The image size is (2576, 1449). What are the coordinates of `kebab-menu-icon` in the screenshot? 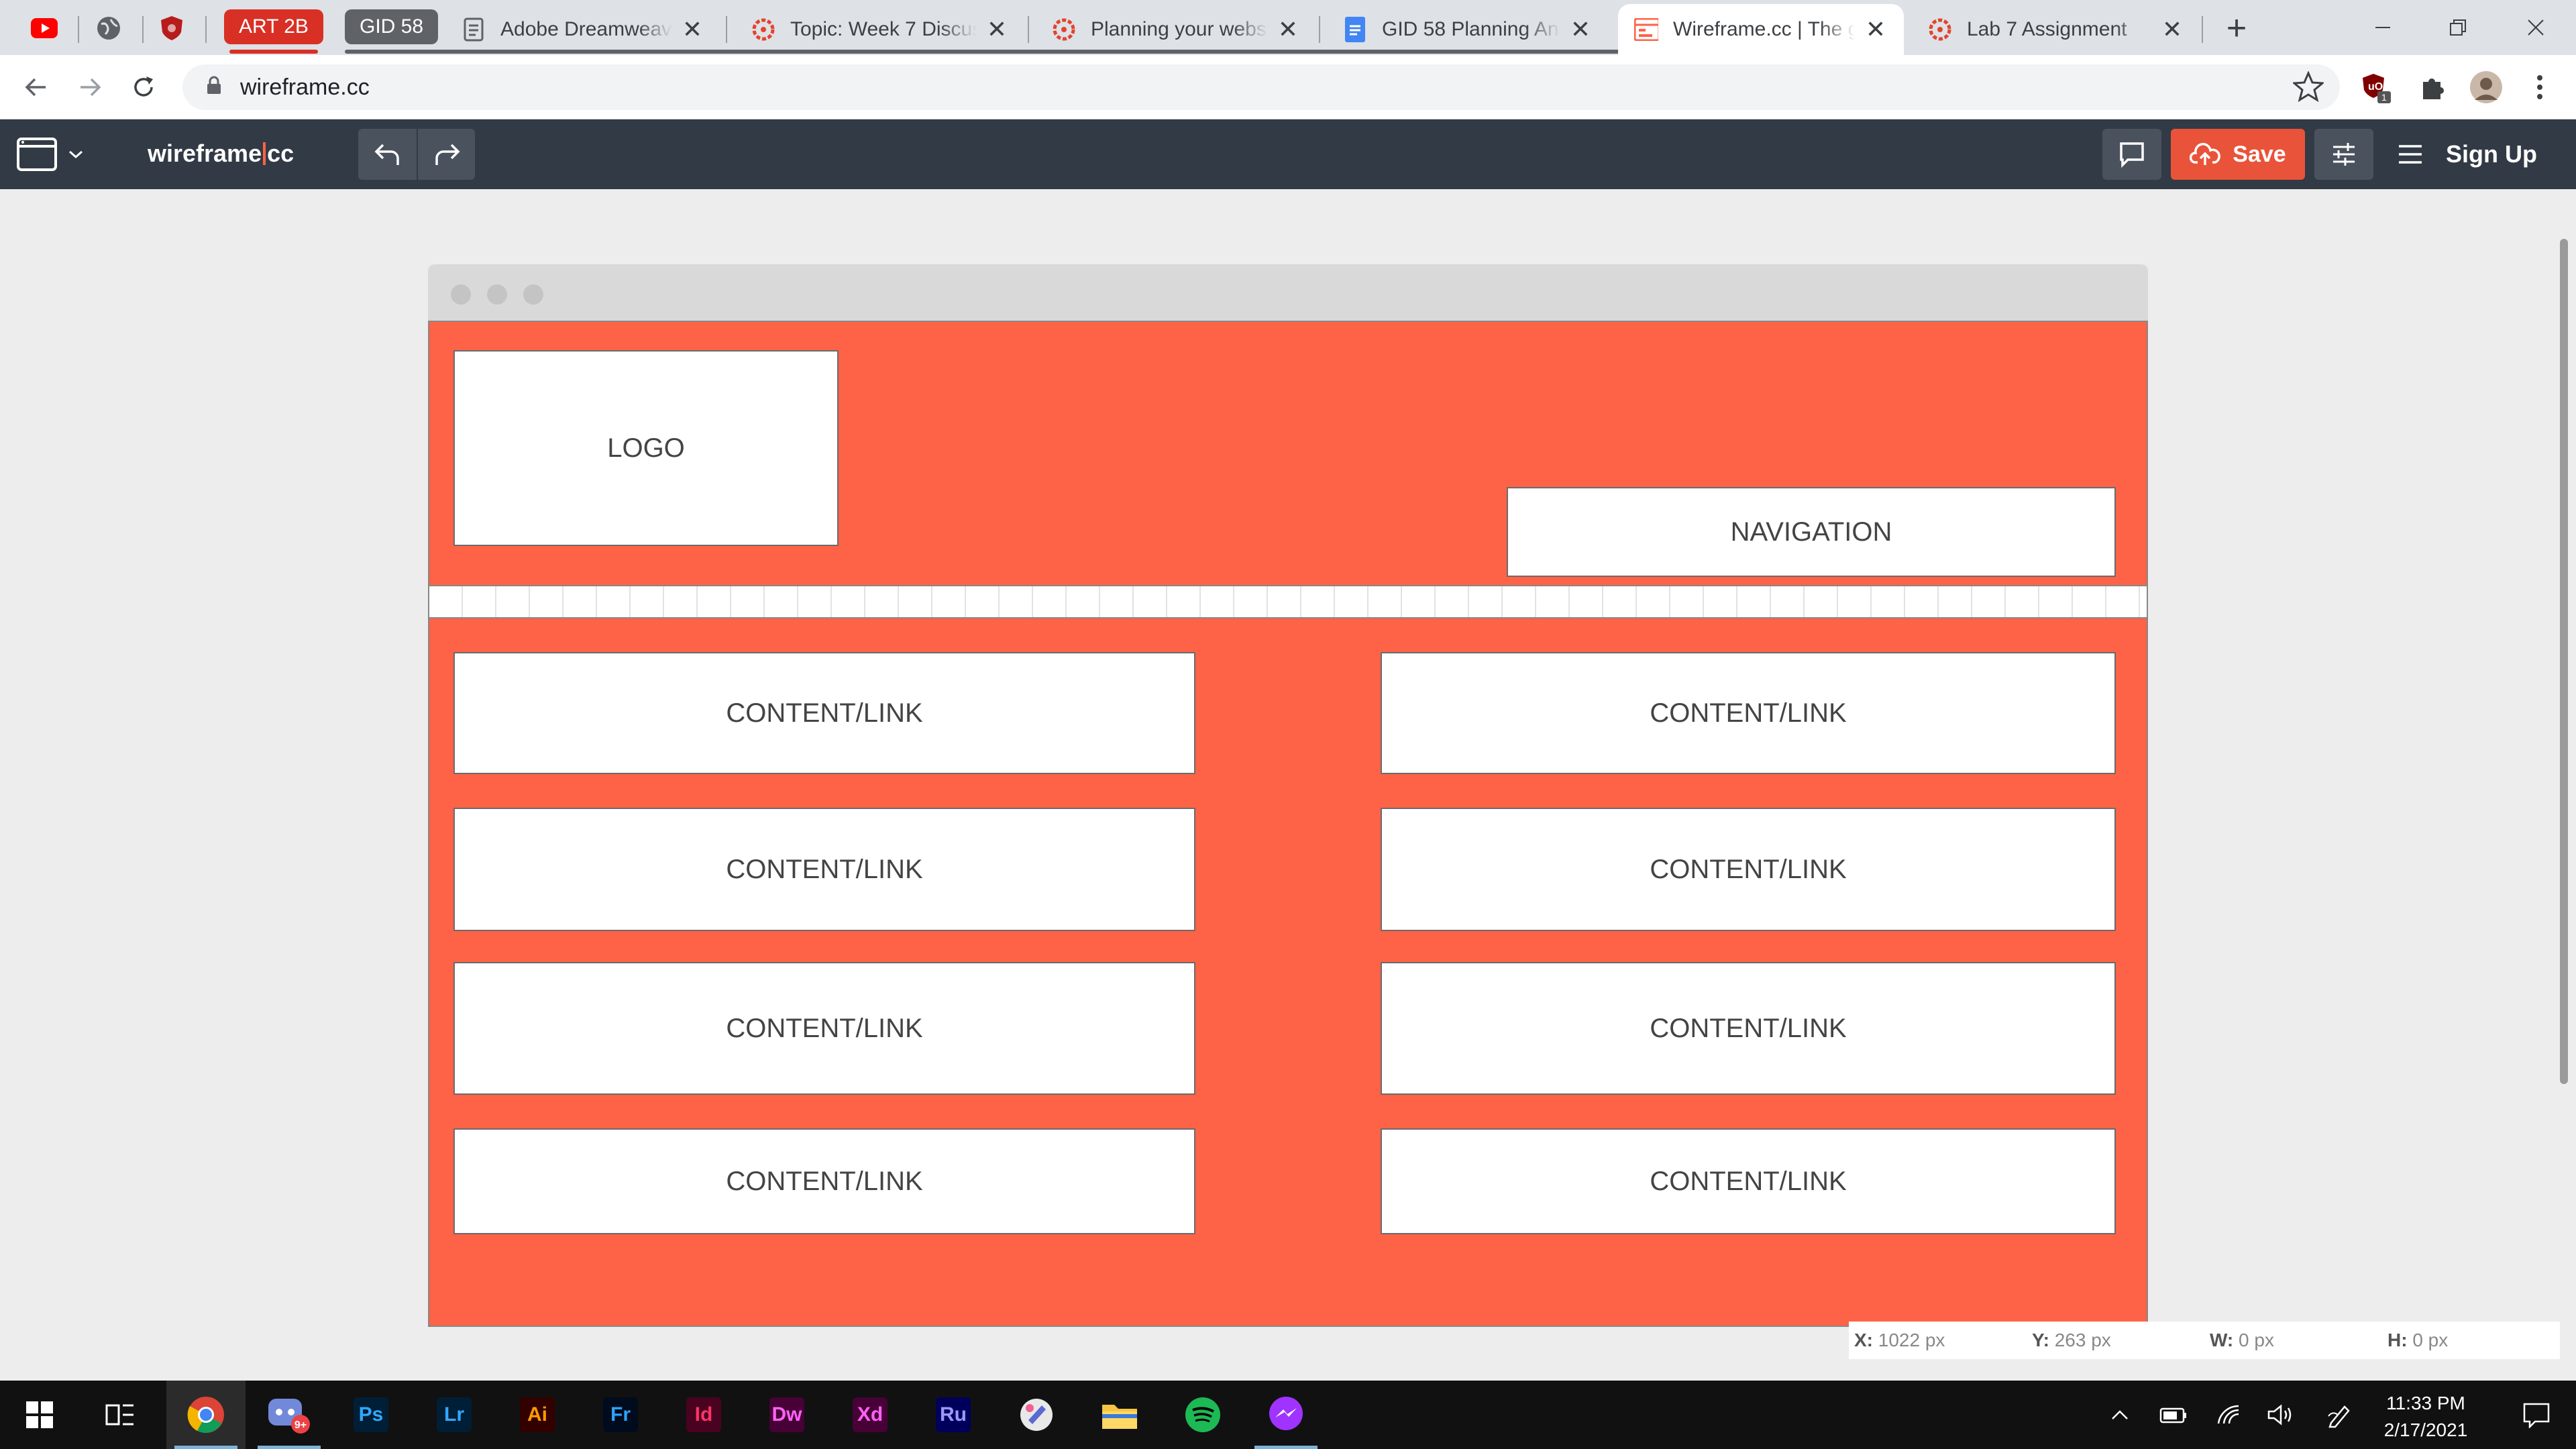 It's located at (2539, 87).